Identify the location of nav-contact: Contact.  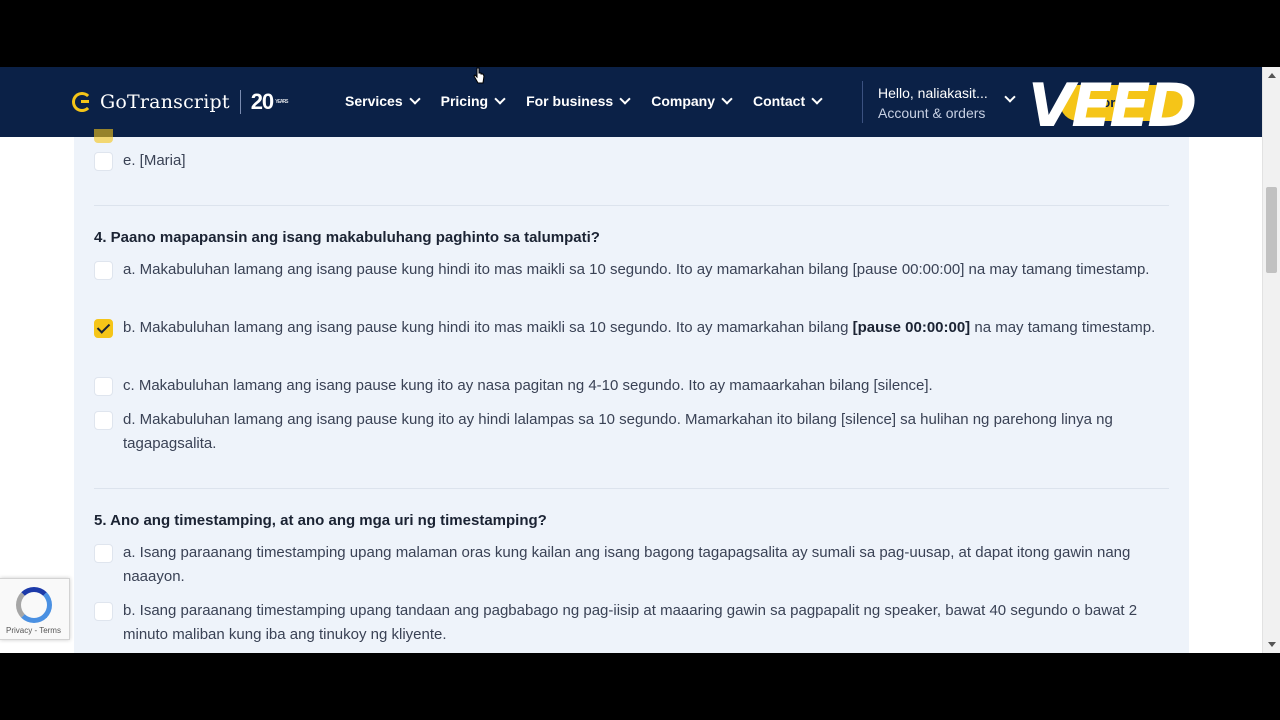
(788, 101).